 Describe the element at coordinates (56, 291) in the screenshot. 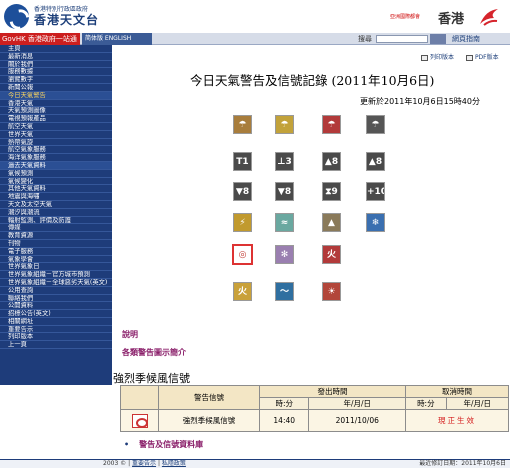

I see `sidebar-item: 公用查詢` at that location.